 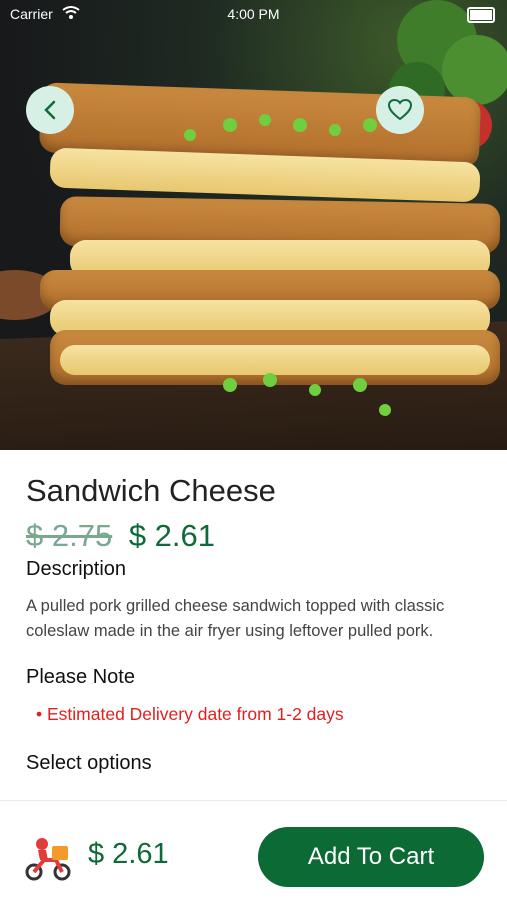 What do you see at coordinates (371, 857) in the screenshot?
I see `add-to-cart-button: Add To Cart` at bounding box center [371, 857].